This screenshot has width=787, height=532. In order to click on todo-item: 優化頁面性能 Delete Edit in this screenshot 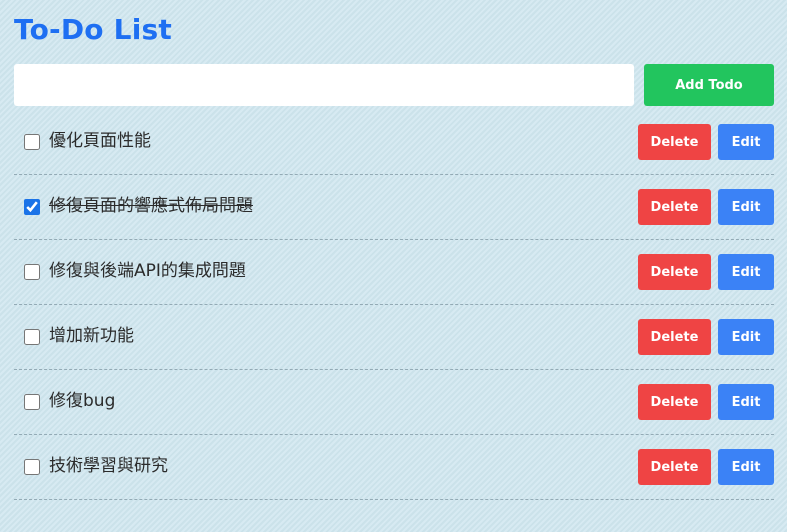, I will do `click(394, 142)`.